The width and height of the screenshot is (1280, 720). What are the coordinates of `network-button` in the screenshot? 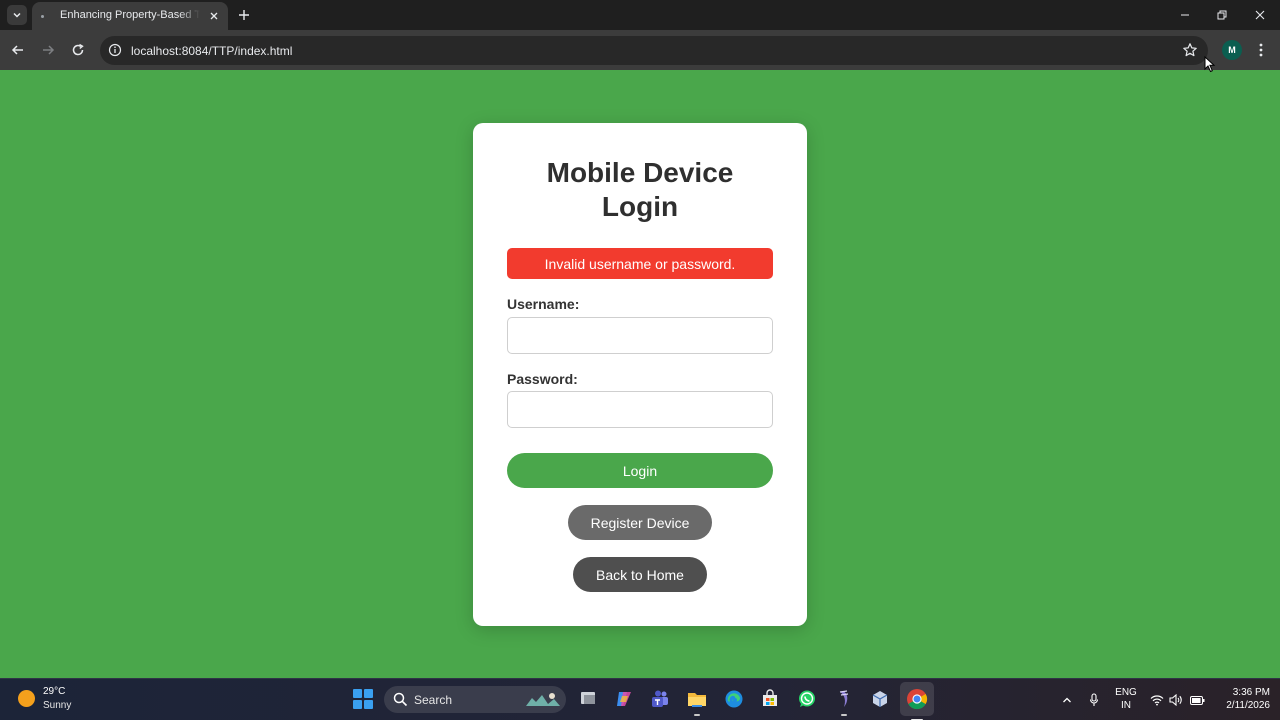 It's located at (1157, 699).